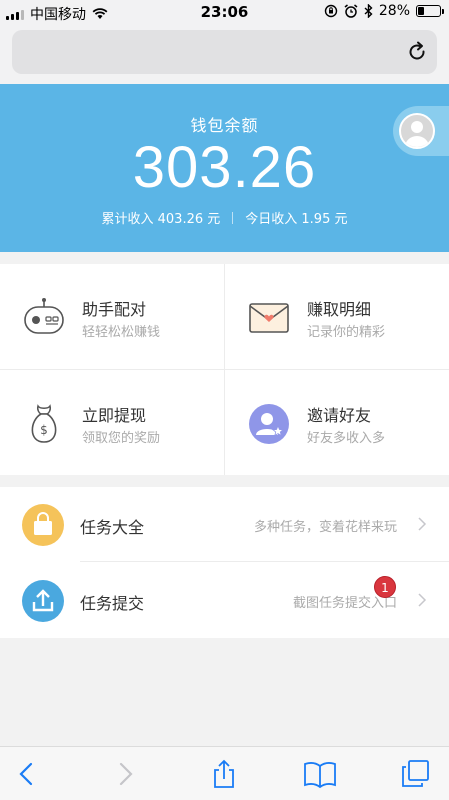  What do you see at coordinates (368, 11) in the screenshot?
I see `bluetooth-icon` at bounding box center [368, 11].